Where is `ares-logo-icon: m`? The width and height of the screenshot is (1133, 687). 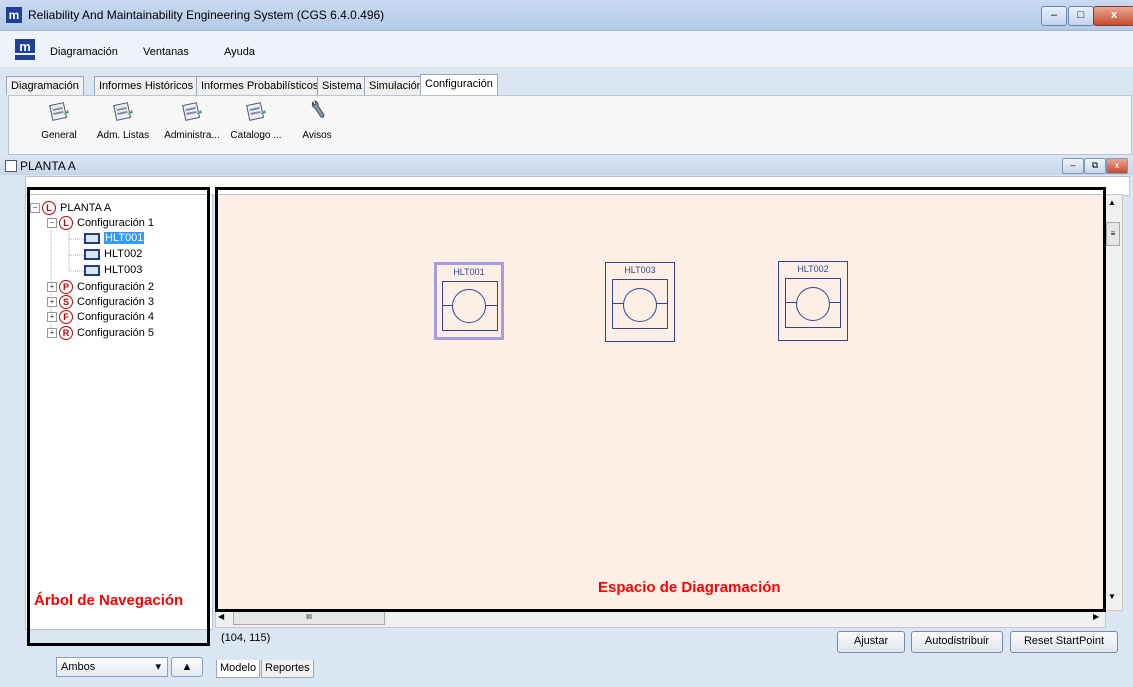
ares-logo-icon: m is located at coordinates (25, 50).